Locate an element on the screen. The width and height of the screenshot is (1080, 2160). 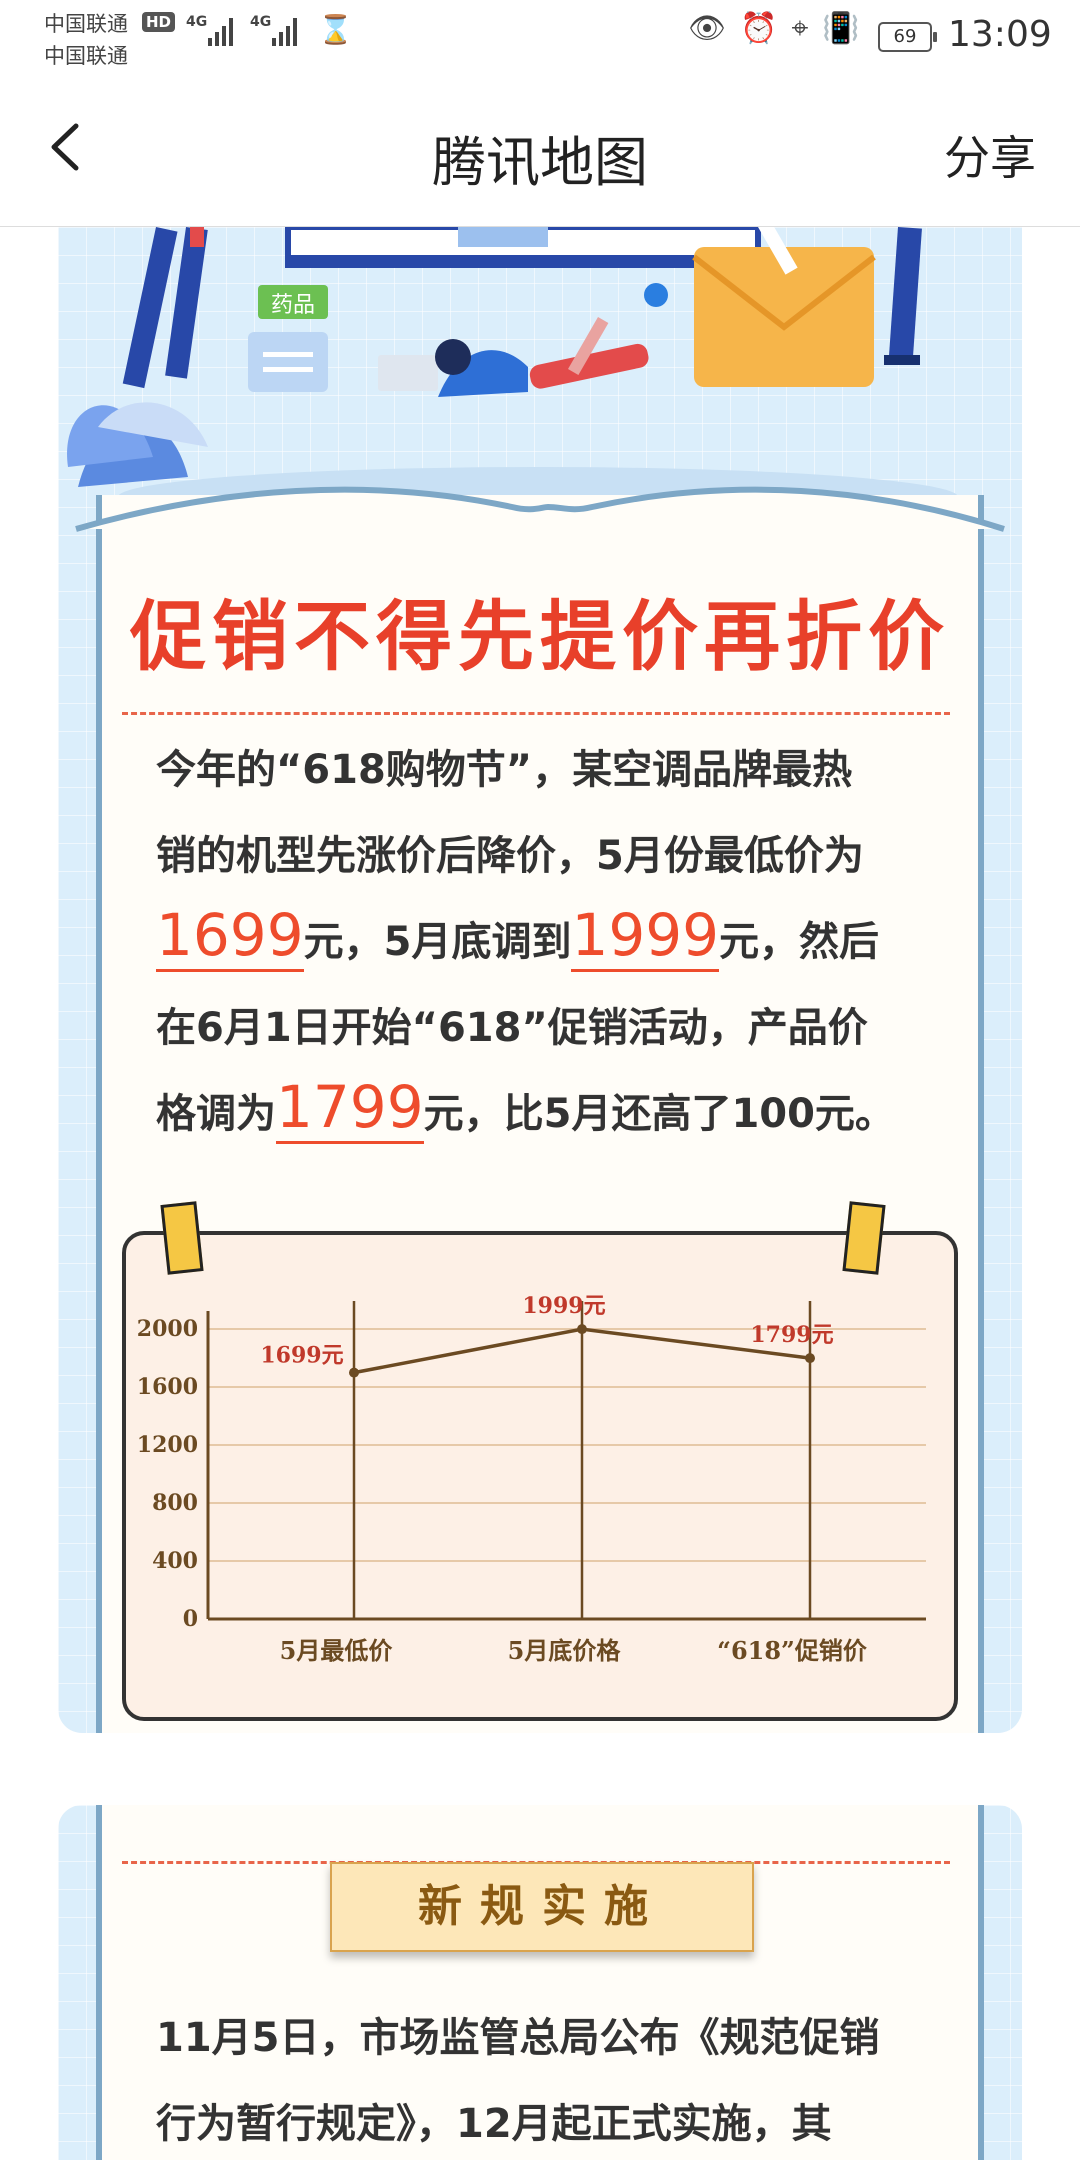
y-tick-label: 400 is located at coordinates (175, 1561).